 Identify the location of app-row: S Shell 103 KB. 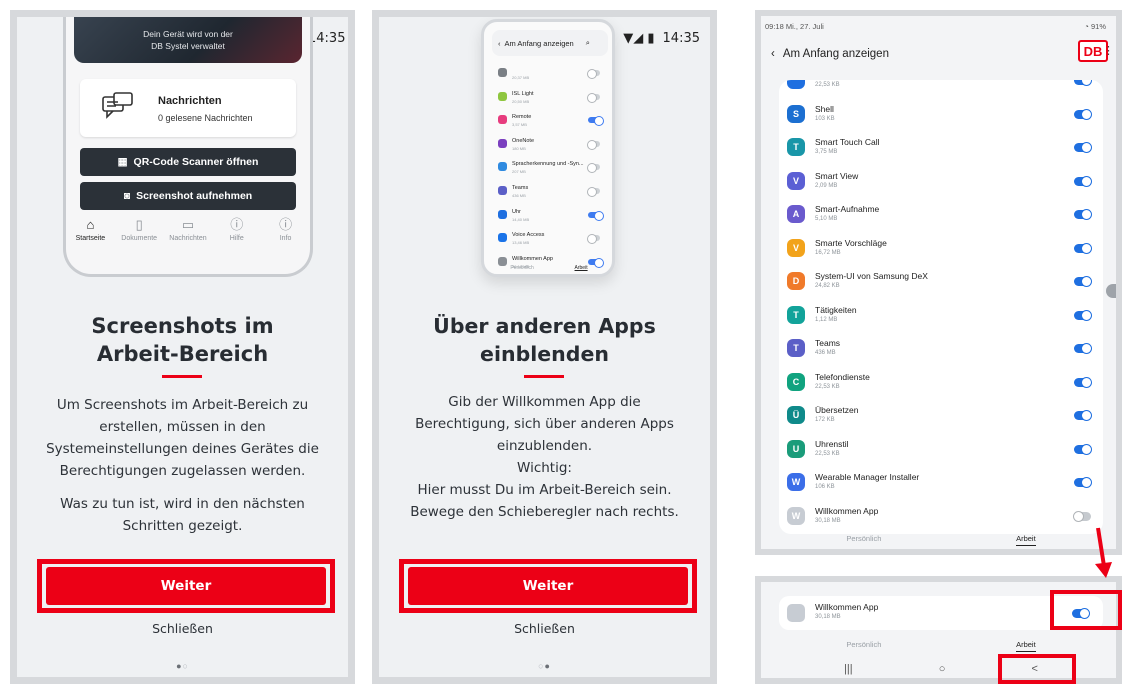
(941, 115).